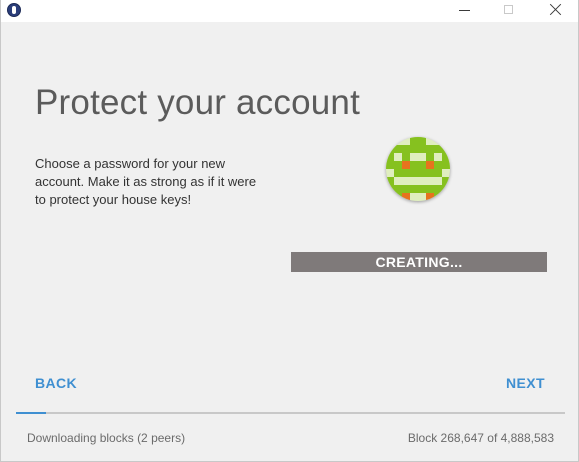 This screenshot has height=462, width=579. Describe the element at coordinates (197, 102) in the screenshot. I see `page-title: Protect your account` at that location.